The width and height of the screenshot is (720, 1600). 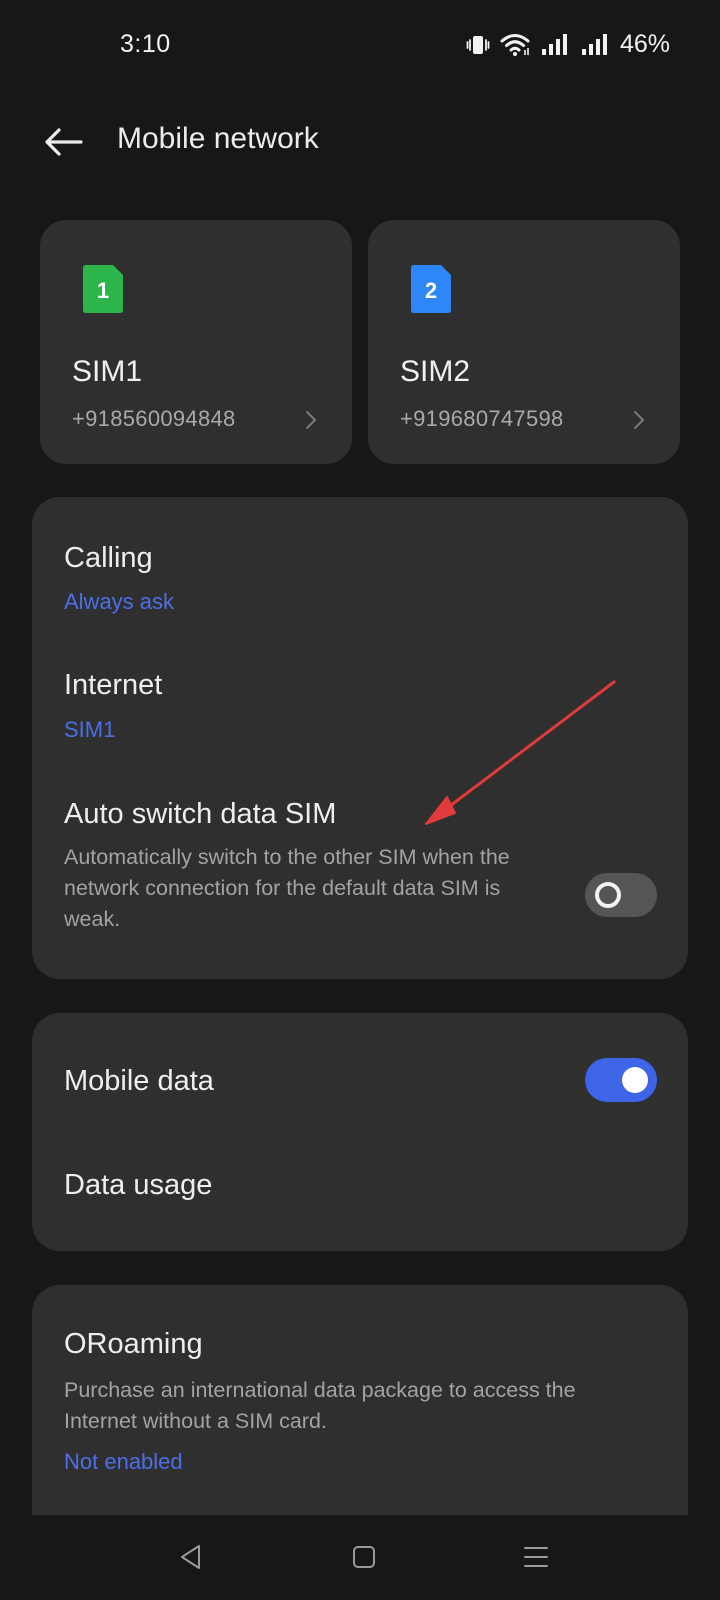 I want to click on sim-name: SIM2, so click(x=435, y=371).